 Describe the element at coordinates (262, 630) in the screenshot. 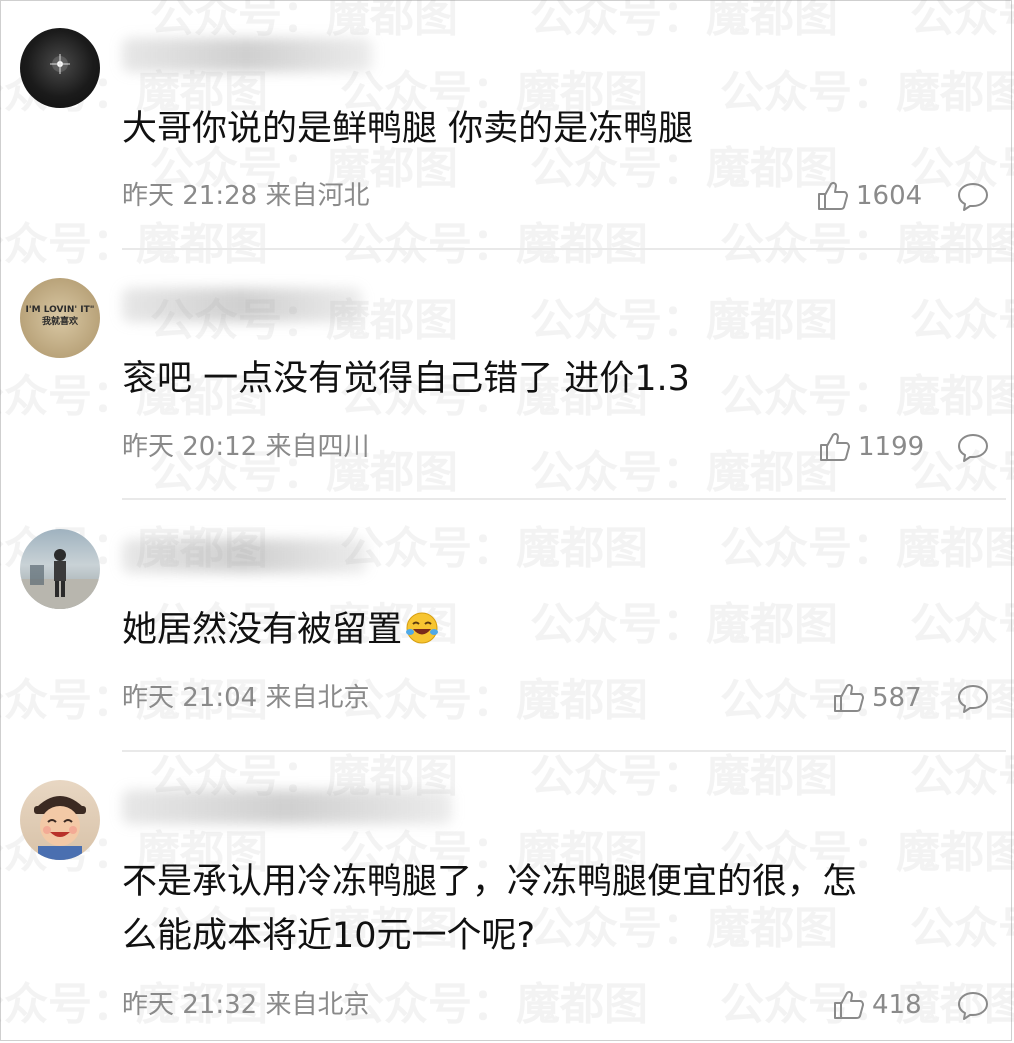

I see `comment-text-body: 她居然没有被留置` at that location.